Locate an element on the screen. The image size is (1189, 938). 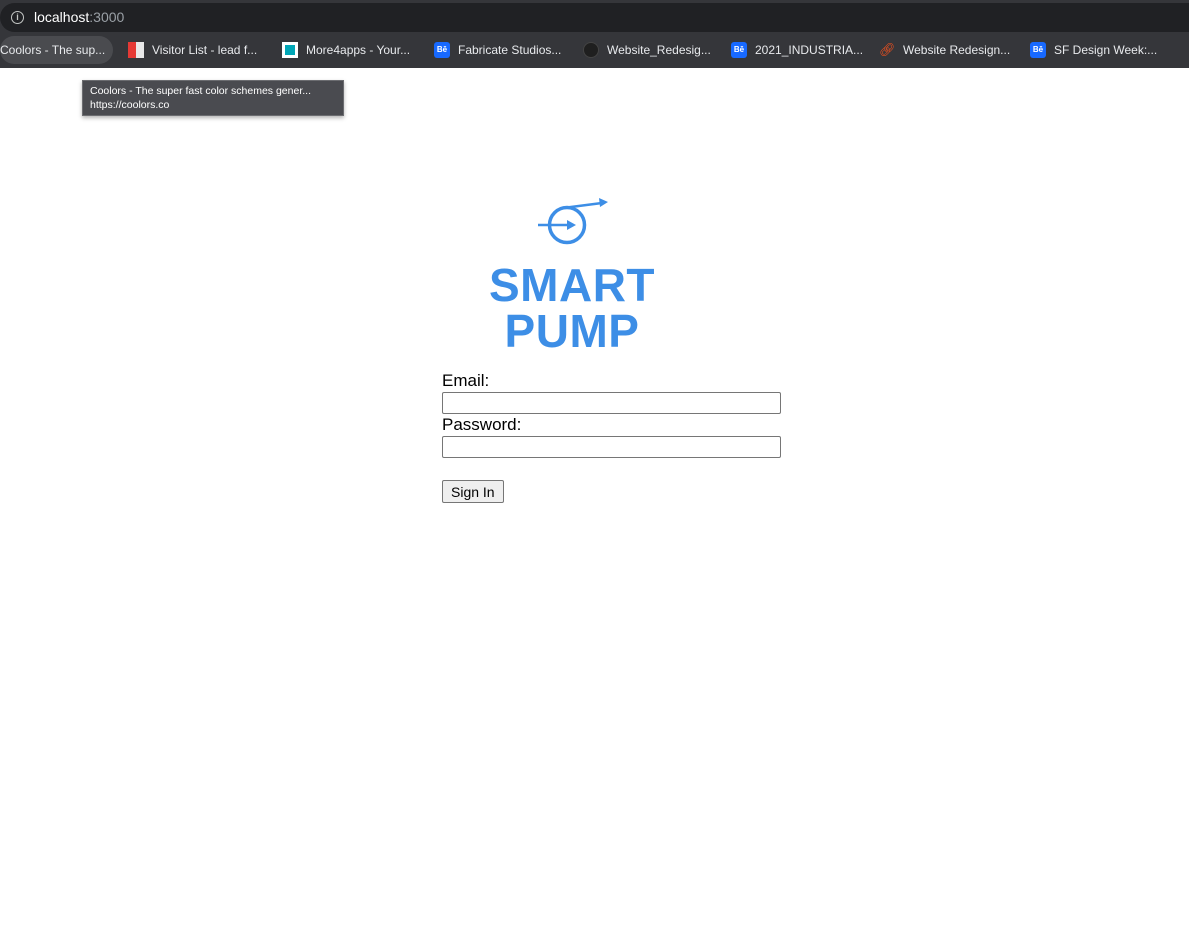
email-label: Email: is located at coordinates (466, 380).